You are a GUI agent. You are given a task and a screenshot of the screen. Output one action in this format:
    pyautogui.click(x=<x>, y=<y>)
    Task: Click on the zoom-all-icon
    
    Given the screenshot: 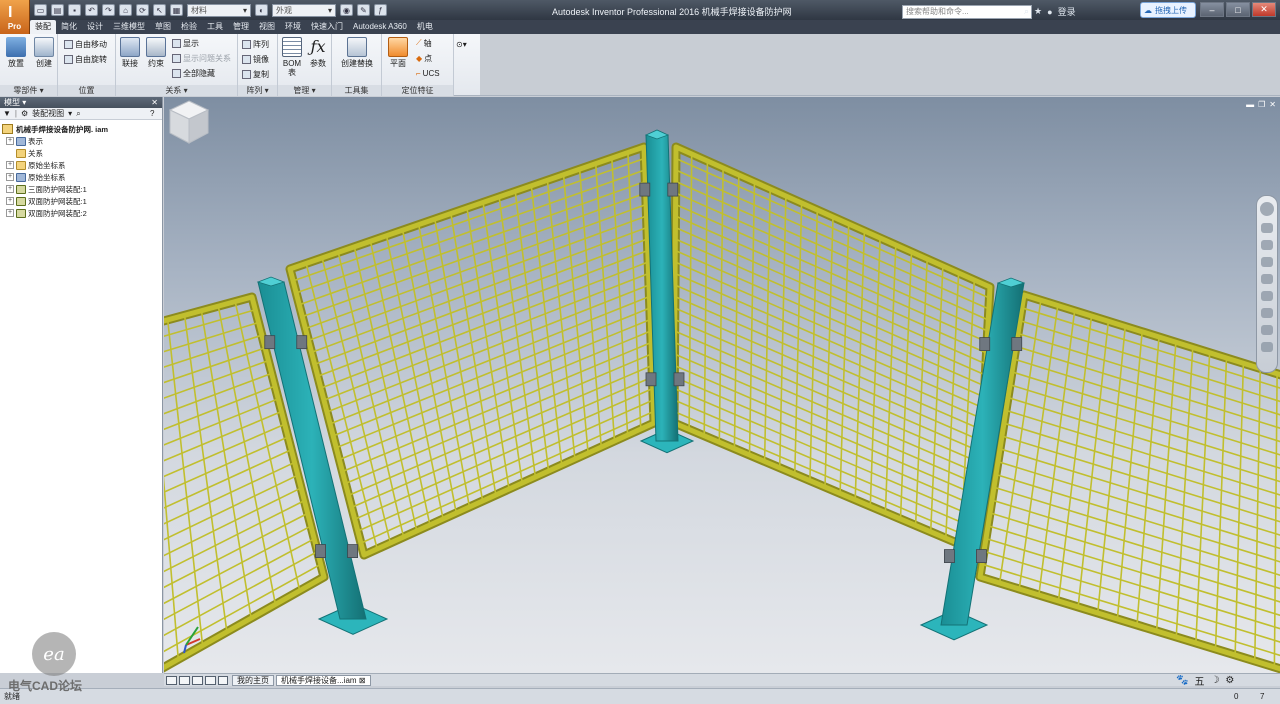 What is the action you would take?
    pyautogui.click(x=1267, y=313)
    